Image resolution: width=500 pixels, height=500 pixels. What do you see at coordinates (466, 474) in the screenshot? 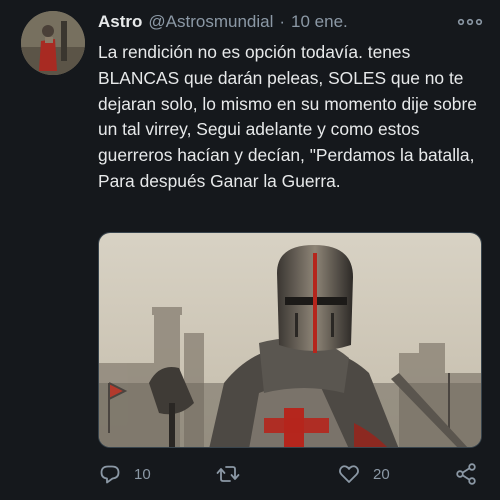
I see `share-icon` at bounding box center [466, 474].